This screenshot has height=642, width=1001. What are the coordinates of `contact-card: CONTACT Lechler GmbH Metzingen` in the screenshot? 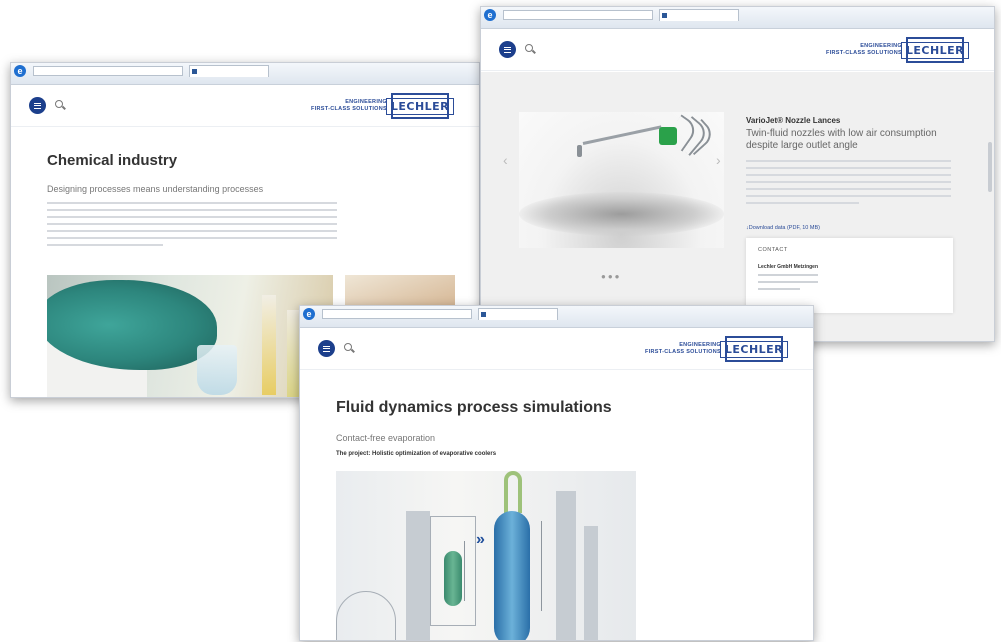 It's located at (849, 275).